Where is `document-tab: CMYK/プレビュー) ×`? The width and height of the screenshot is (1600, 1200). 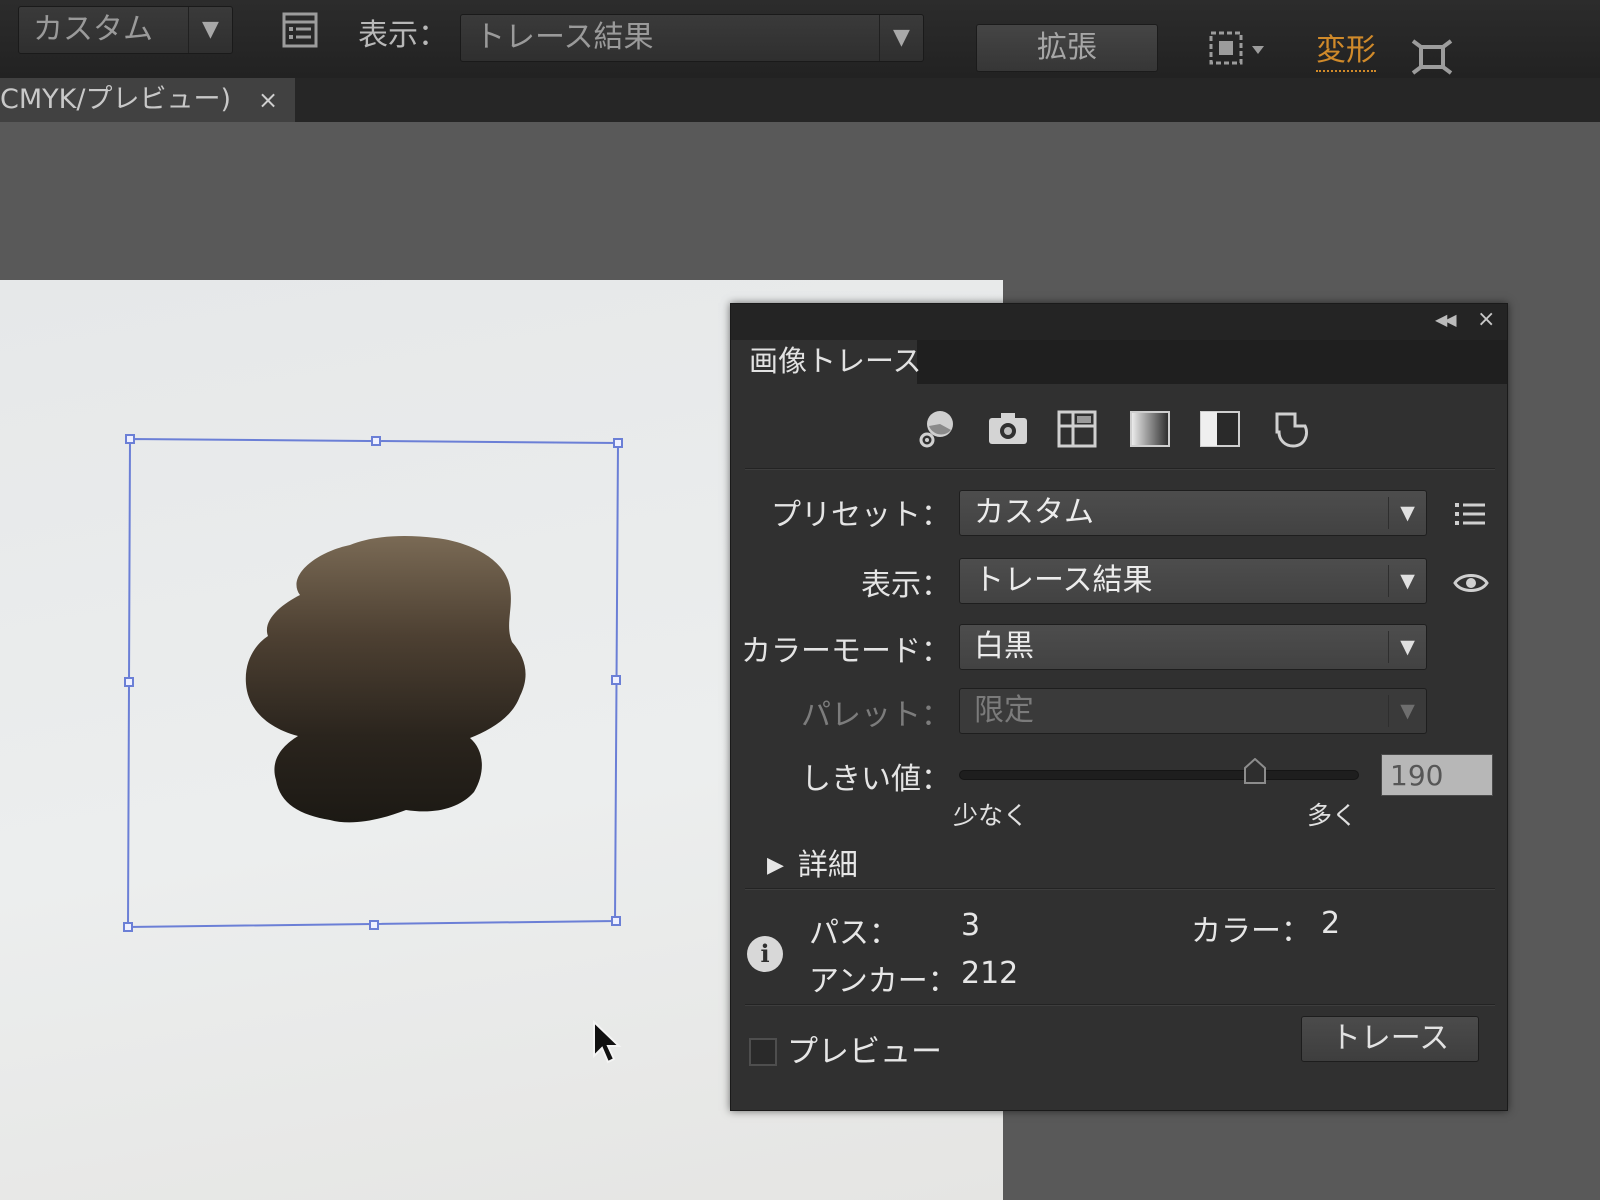 document-tab: CMYK/プレビュー) × is located at coordinates (147, 100).